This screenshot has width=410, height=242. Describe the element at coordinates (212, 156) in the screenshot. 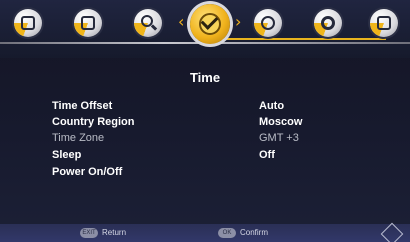

I see `menu-item-sleep: Sleep Off` at that location.